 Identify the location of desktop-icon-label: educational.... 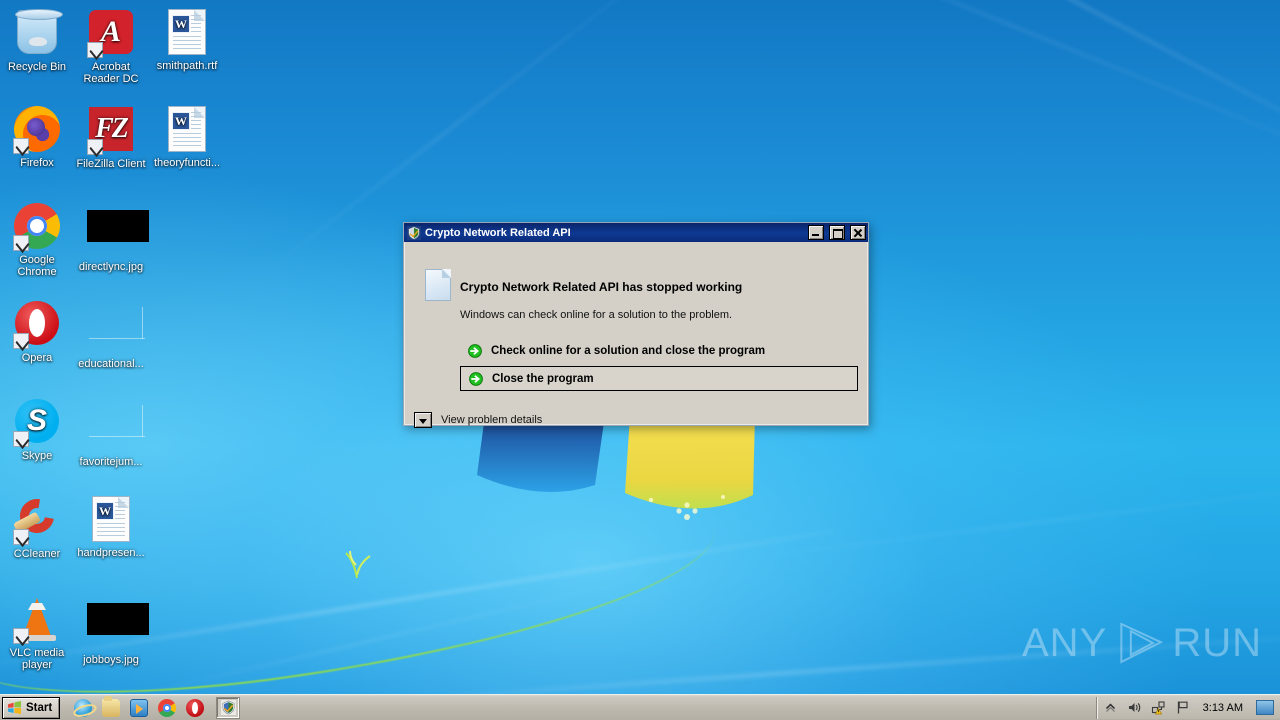
(111, 364).